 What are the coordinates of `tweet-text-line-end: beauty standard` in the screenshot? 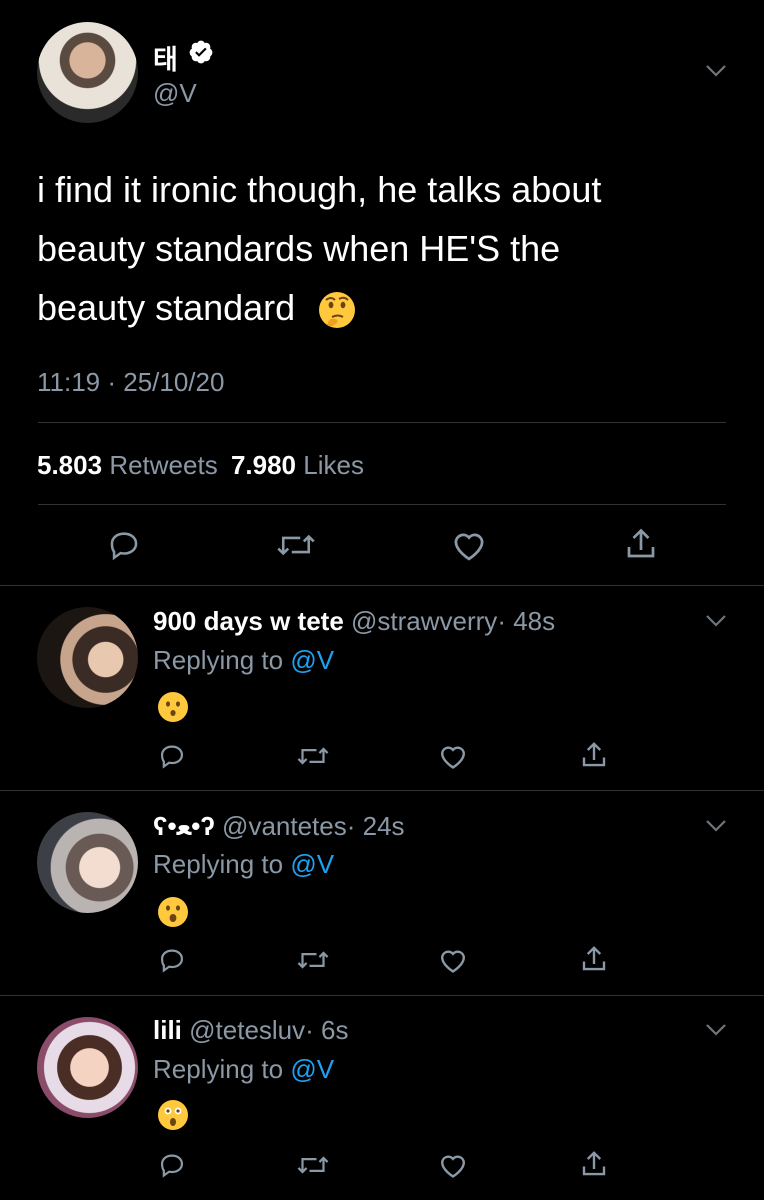 It's located at (166, 307).